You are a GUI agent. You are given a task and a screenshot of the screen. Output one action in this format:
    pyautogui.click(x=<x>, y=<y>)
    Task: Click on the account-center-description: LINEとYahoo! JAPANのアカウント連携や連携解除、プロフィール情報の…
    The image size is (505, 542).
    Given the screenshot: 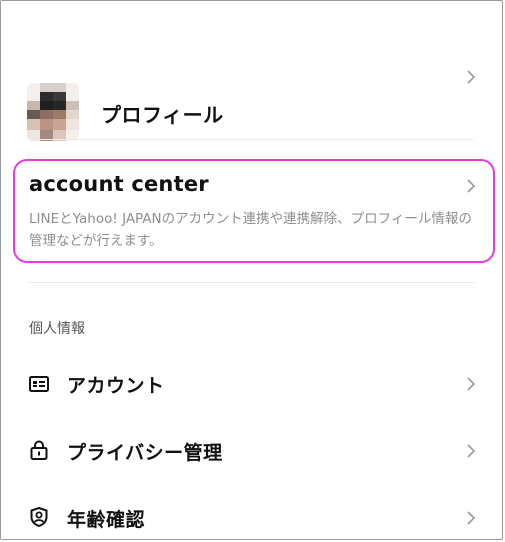 What is the action you would take?
    pyautogui.click(x=250, y=230)
    